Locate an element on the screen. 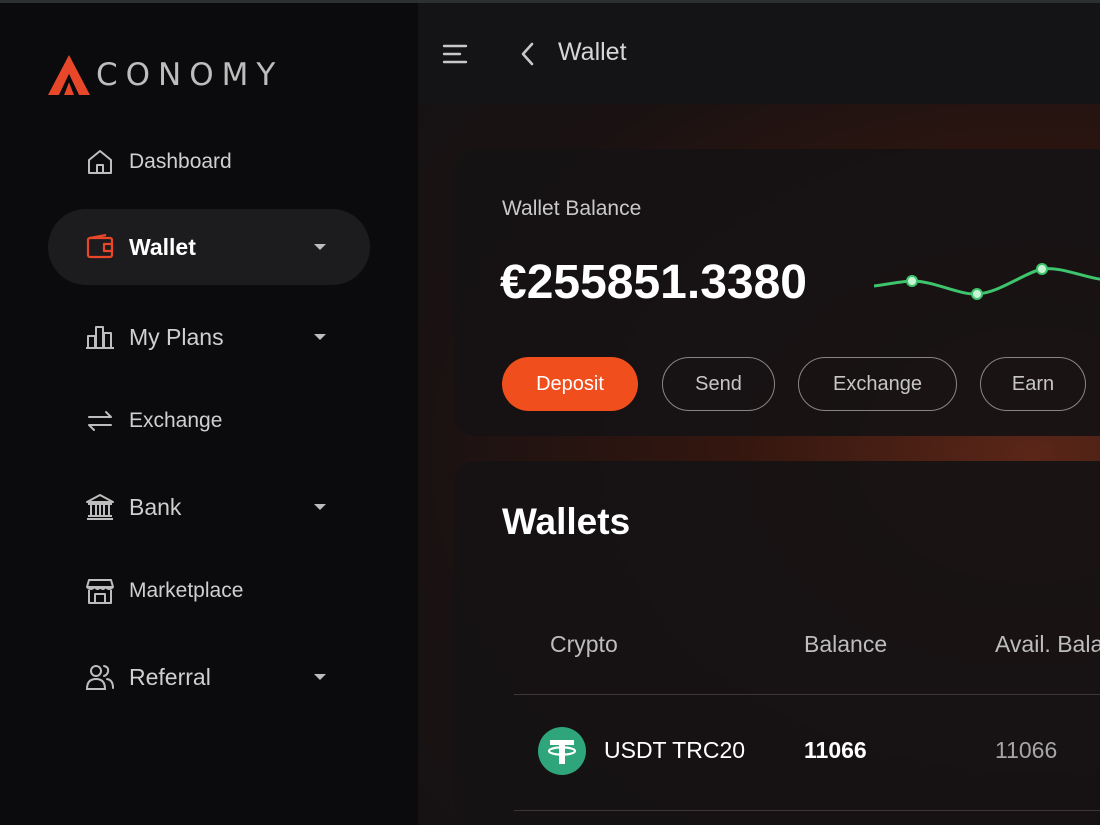 The width and height of the screenshot is (1100, 825). sidebar-item-my-plans: My Plans is located at coordinates (209, 337).